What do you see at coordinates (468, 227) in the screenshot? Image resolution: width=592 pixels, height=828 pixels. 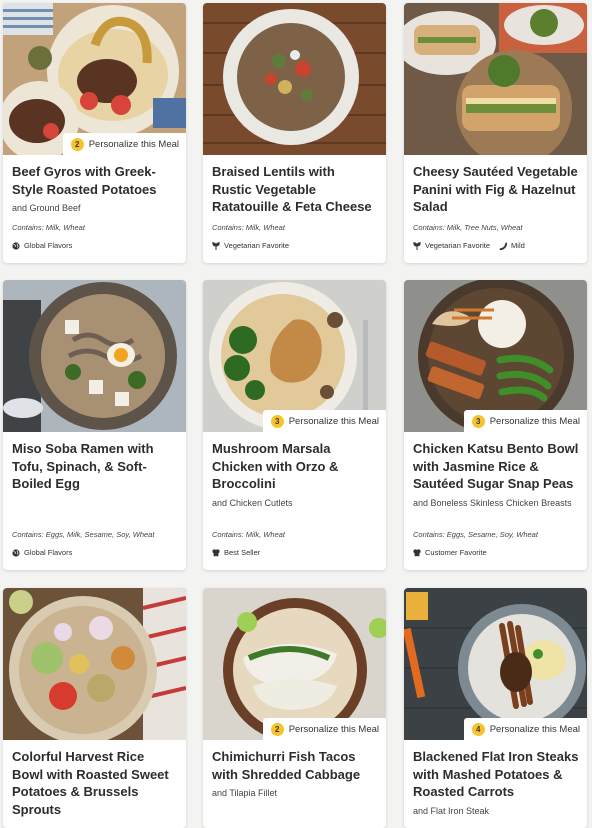 I see `allergen-info: Contains: Milk, Tree Nuts, Wheat` at bounding box center [468, 227].